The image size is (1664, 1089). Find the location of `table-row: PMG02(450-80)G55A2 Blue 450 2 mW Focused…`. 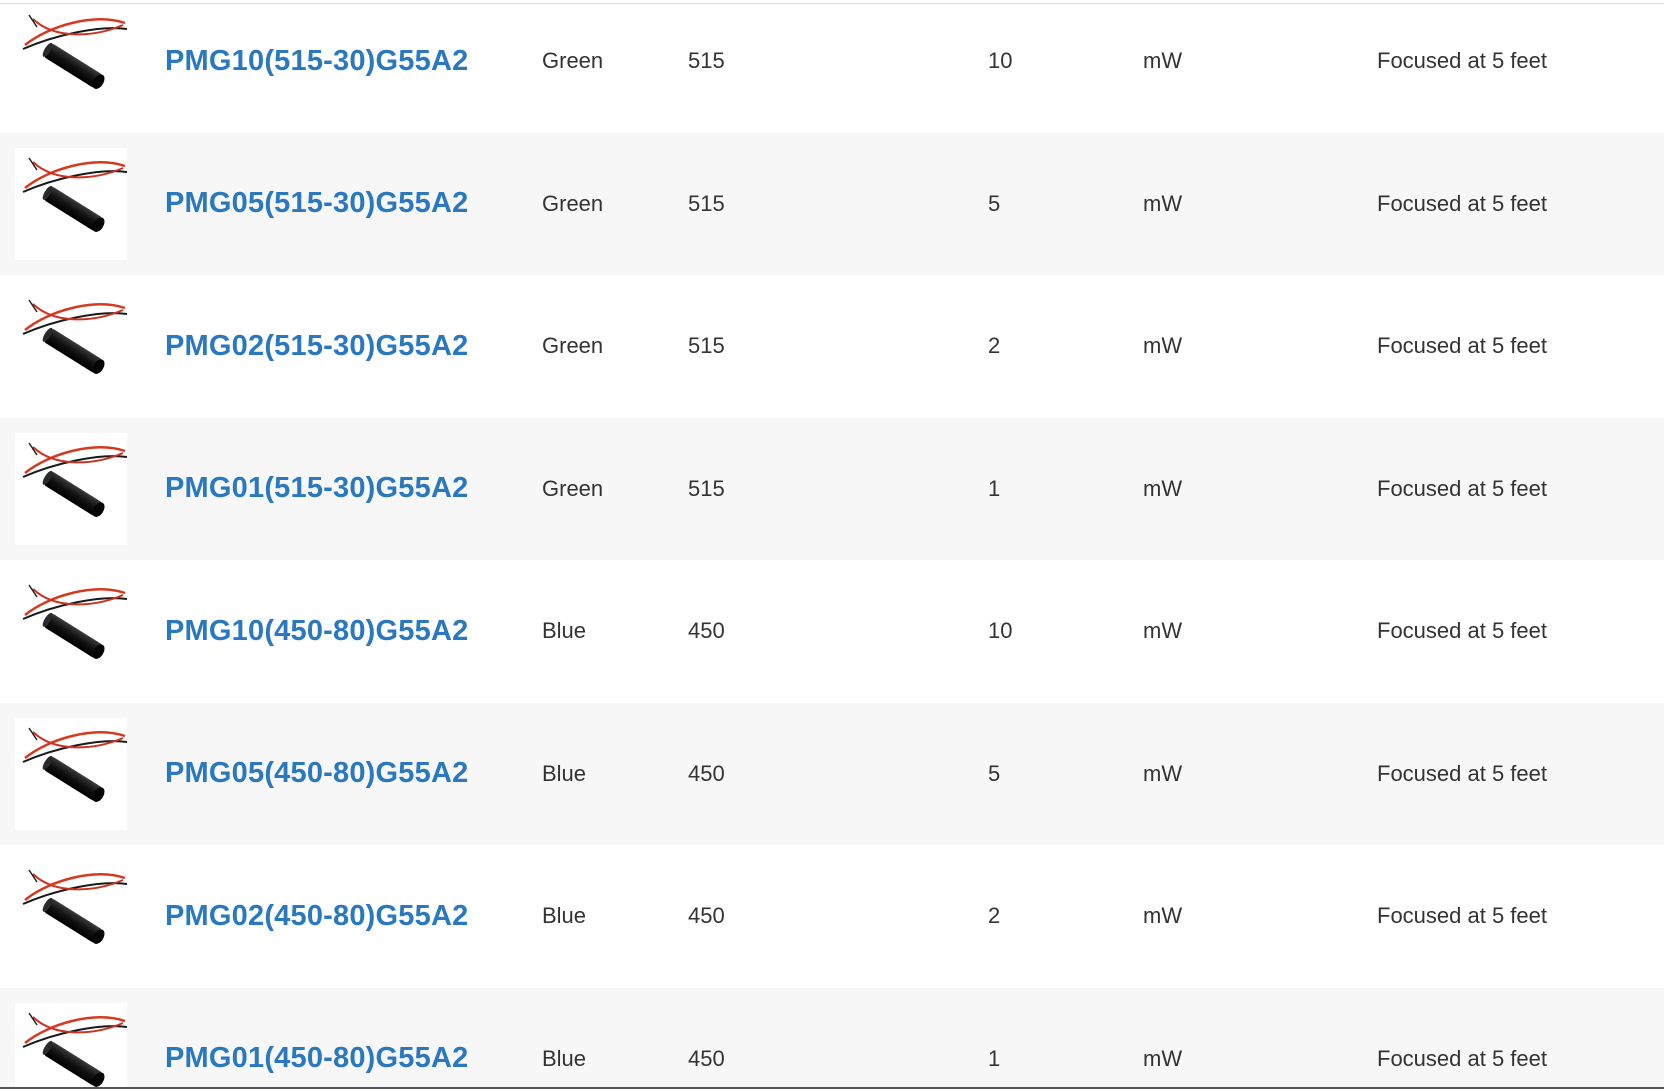

table-row: PMG02(450-80)G55A2 Blue 450 2 mW Focused… is located at coordinates (832, 916).